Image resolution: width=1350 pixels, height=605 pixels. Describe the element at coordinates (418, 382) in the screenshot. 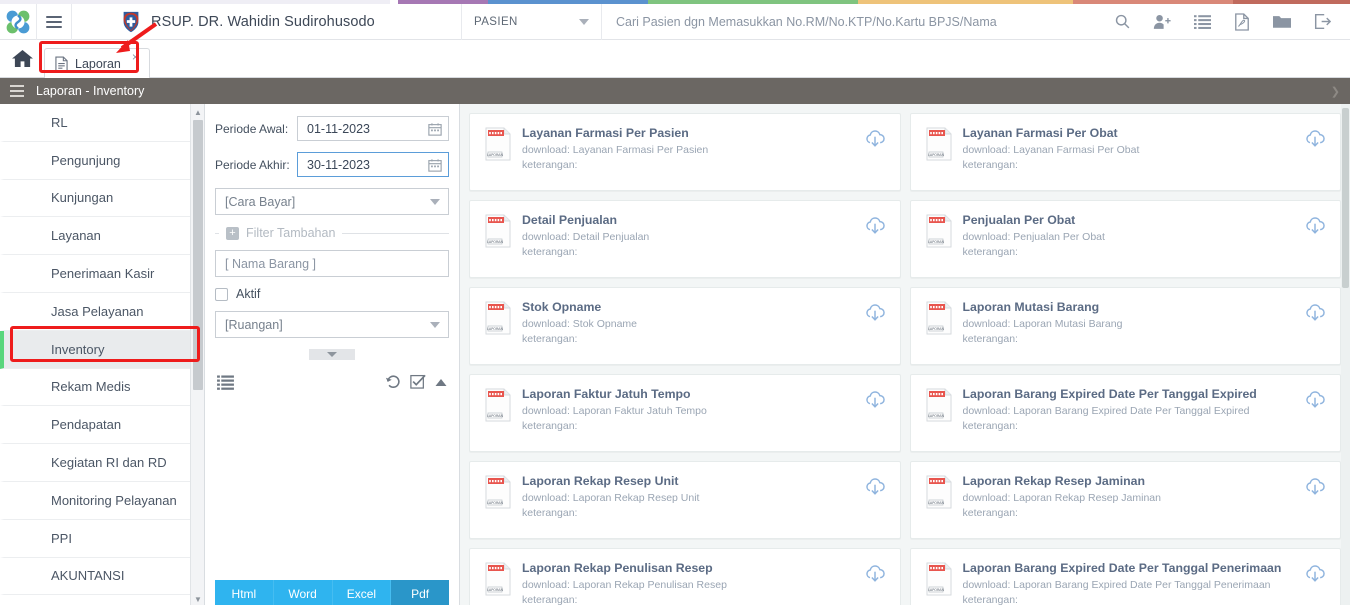

I see `check-square-icon` at that location.